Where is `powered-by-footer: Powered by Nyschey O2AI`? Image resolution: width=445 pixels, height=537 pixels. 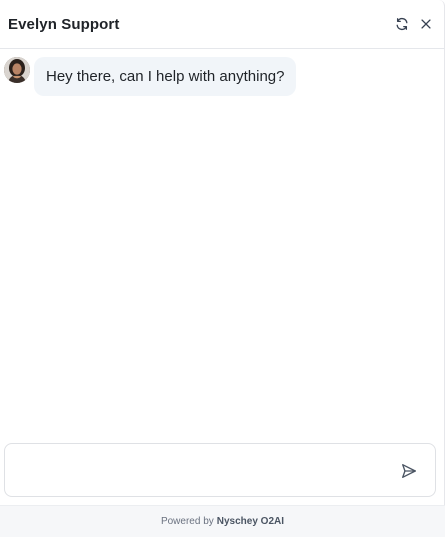 powered-by-footer: Powered by Nyschey O2AI is located at coordinates (222, 521).